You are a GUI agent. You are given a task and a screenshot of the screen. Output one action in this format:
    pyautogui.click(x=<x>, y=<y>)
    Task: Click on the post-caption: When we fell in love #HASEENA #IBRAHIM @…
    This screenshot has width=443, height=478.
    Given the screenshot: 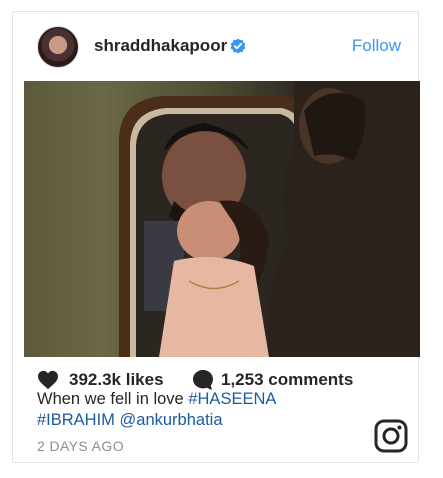 What is the action you would take?
    pyautogui.click(x=202, y=410)
    